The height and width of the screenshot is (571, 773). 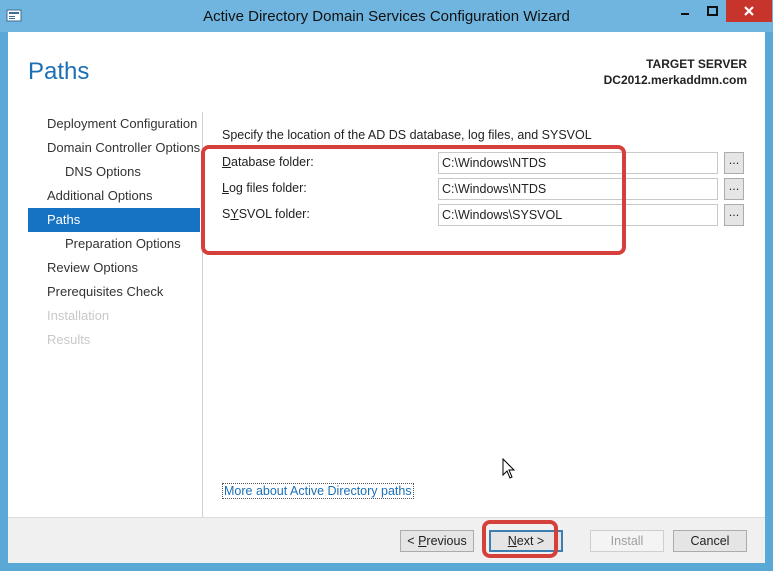 What do you see at coordinates (114, 172) in the screenshot?
I see `nav-item-dns-options: DNS Options` at bounding box center [114, 172].